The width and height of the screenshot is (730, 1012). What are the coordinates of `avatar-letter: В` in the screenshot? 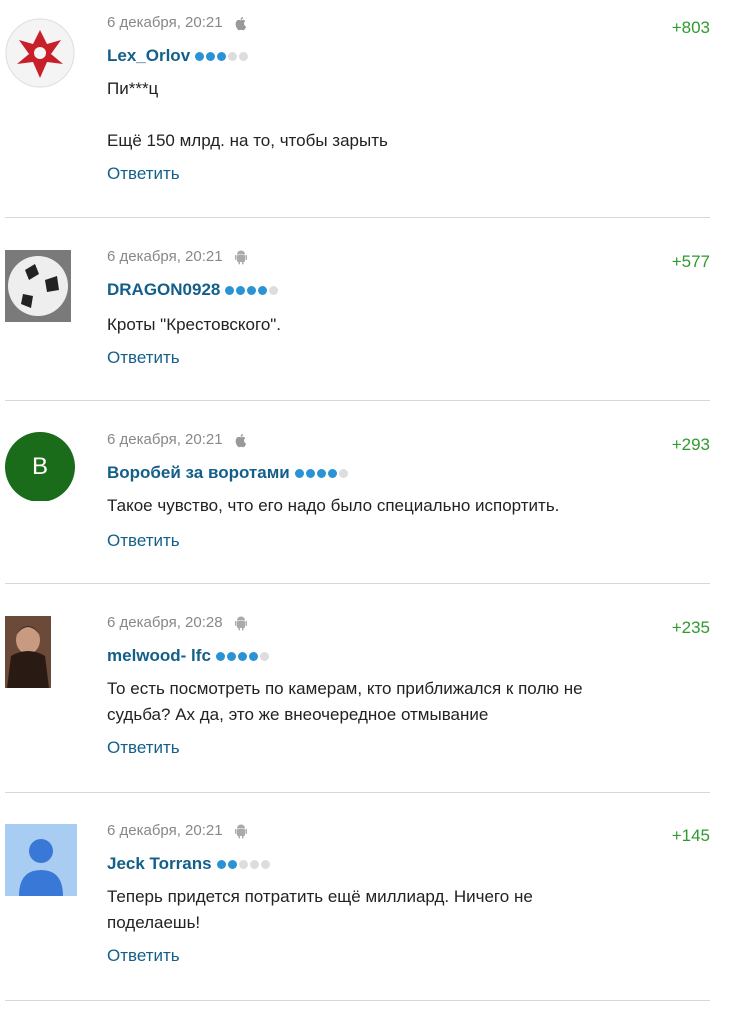 It's located at (39, 466).